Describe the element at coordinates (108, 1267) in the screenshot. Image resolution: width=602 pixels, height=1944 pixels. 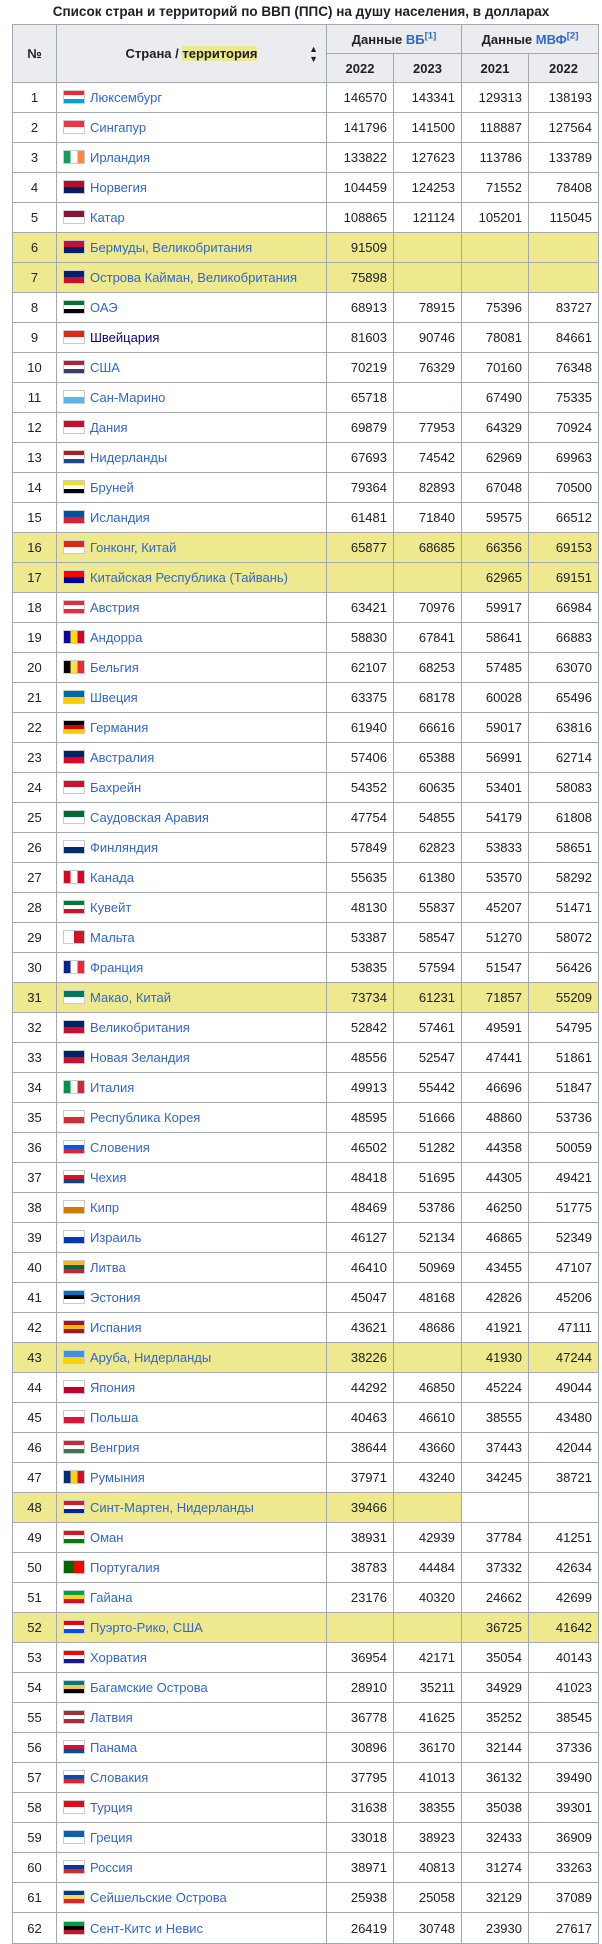
I see `country-link: Литва` at that location.